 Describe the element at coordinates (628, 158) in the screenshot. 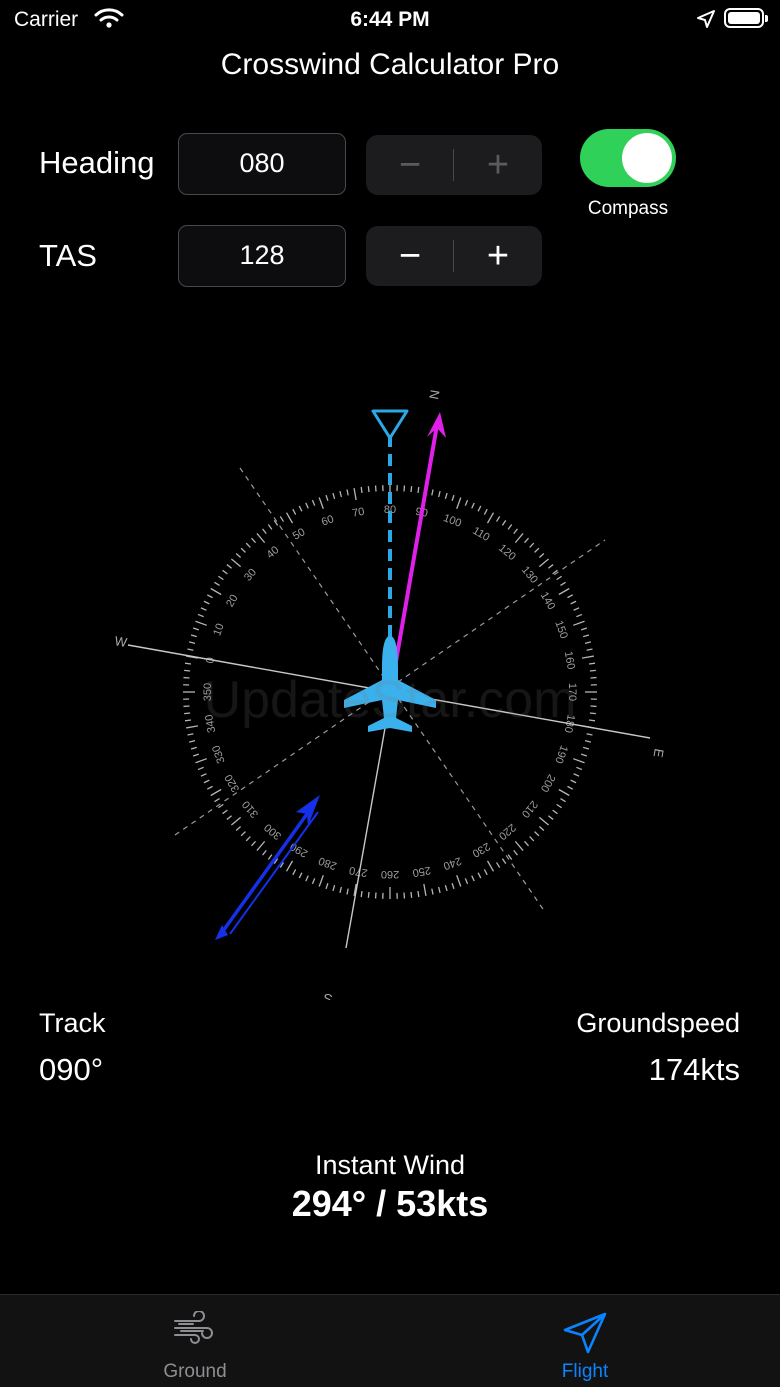

I see `compass-toggle` at that location.